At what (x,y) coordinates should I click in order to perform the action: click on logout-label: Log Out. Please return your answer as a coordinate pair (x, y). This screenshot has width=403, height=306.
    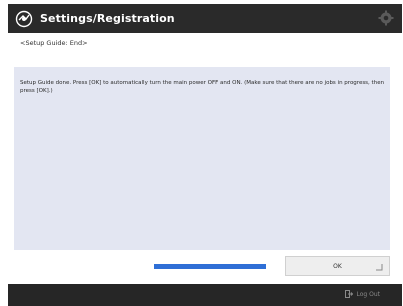
    Looking at the image, I should click on (368, 294).